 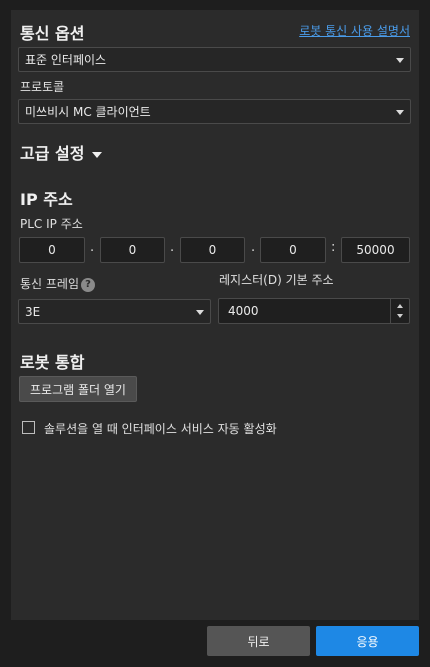 What do you see at coordinates (212, 250) in the screenshot?
I see `ip-octet-3-input: 0` at bounding box center [212, 250].